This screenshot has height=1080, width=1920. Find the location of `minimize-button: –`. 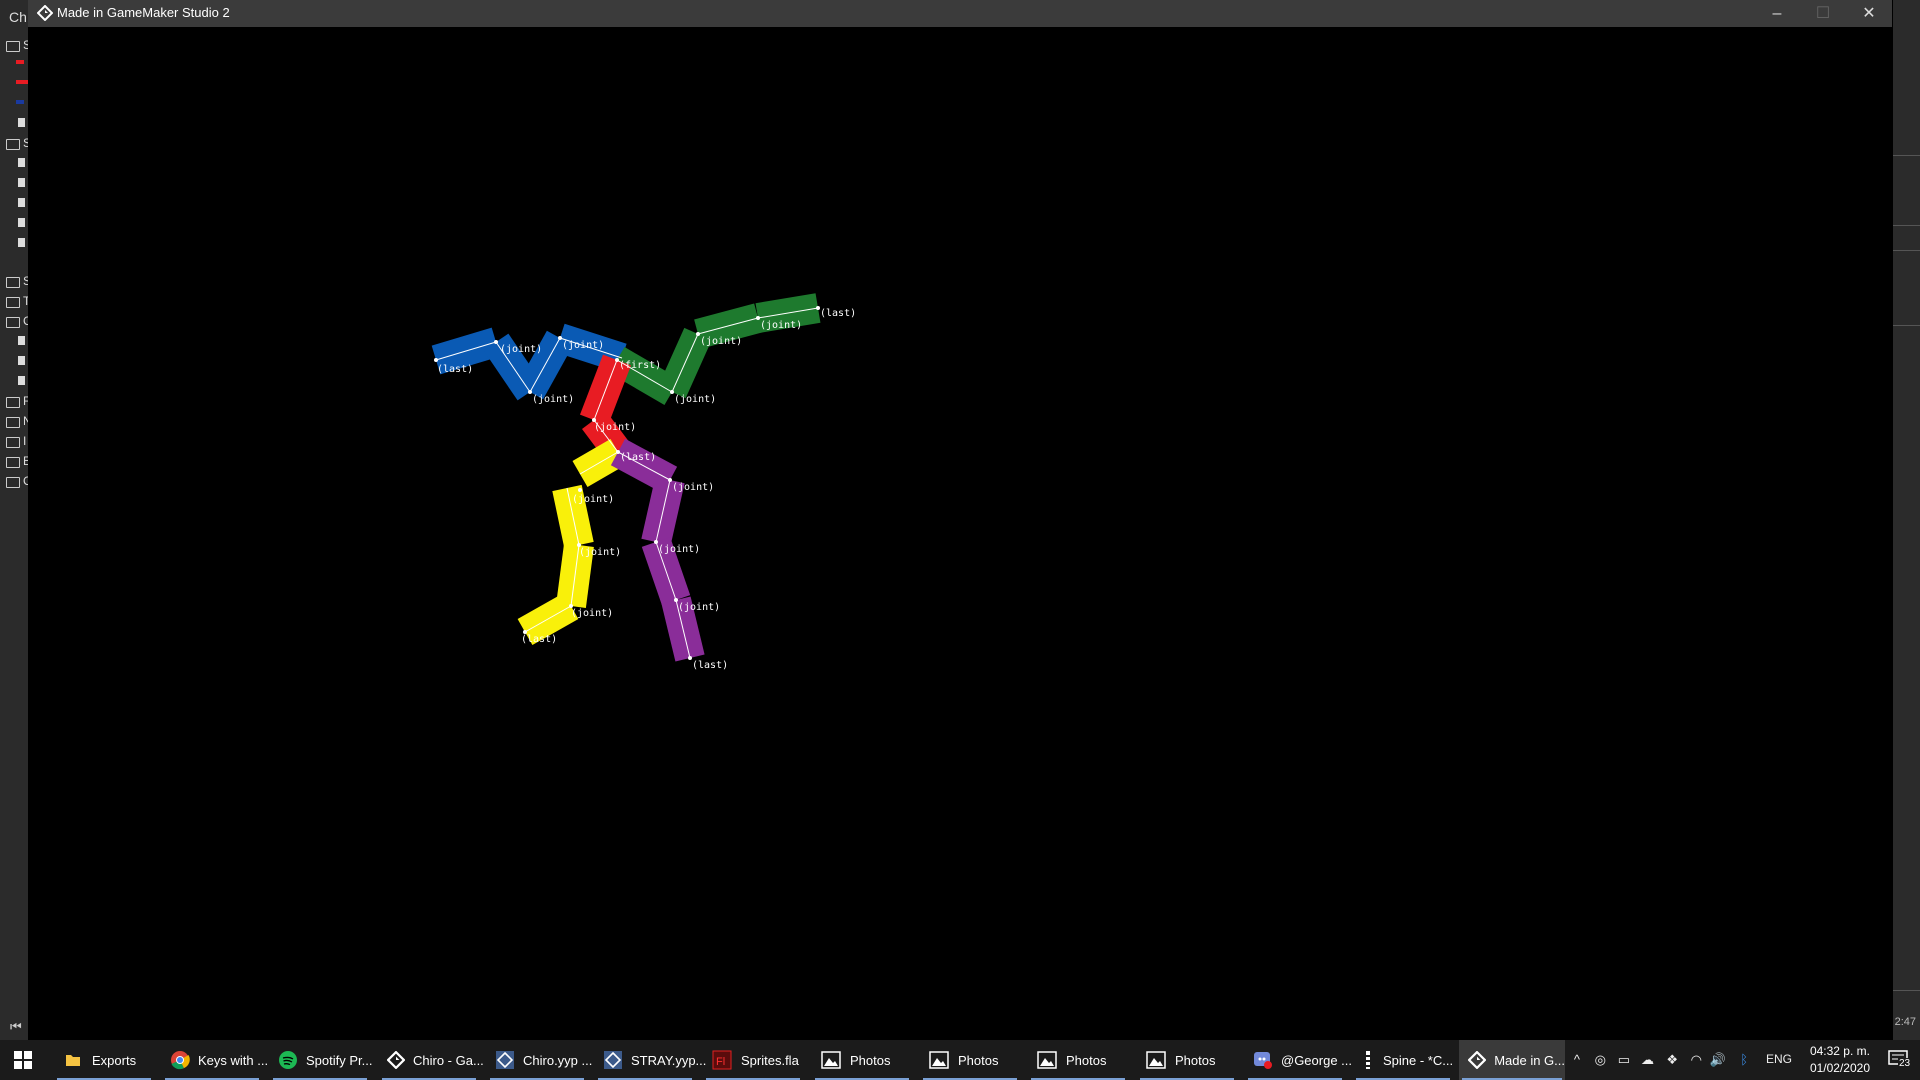

minimize-button: – is located at coordinates (1777, 13).